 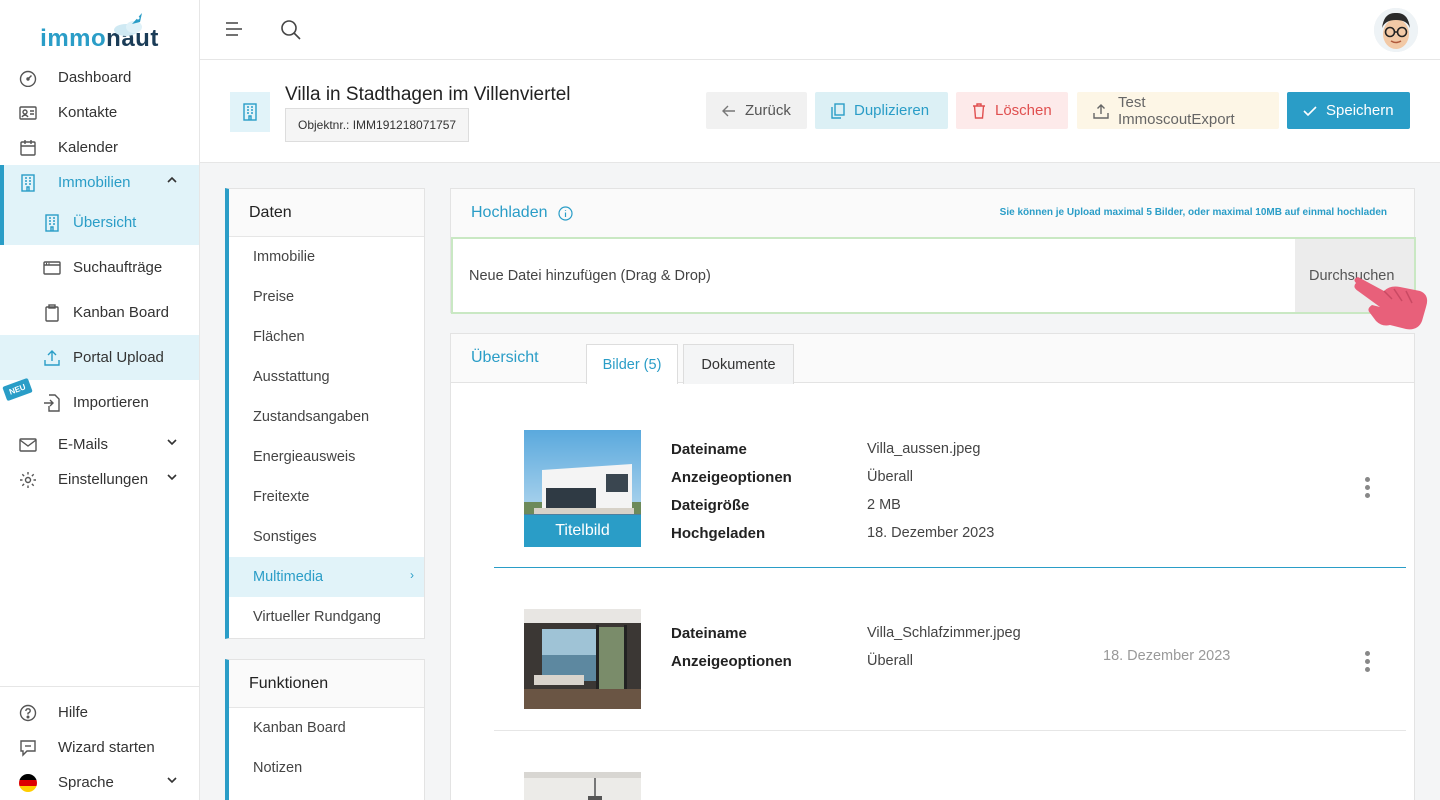 What do you see at coordinates (924, 449) in the screenshot?
I see `detail-value: Villa_aussen.jpeg` at bounding box center [924, 449].